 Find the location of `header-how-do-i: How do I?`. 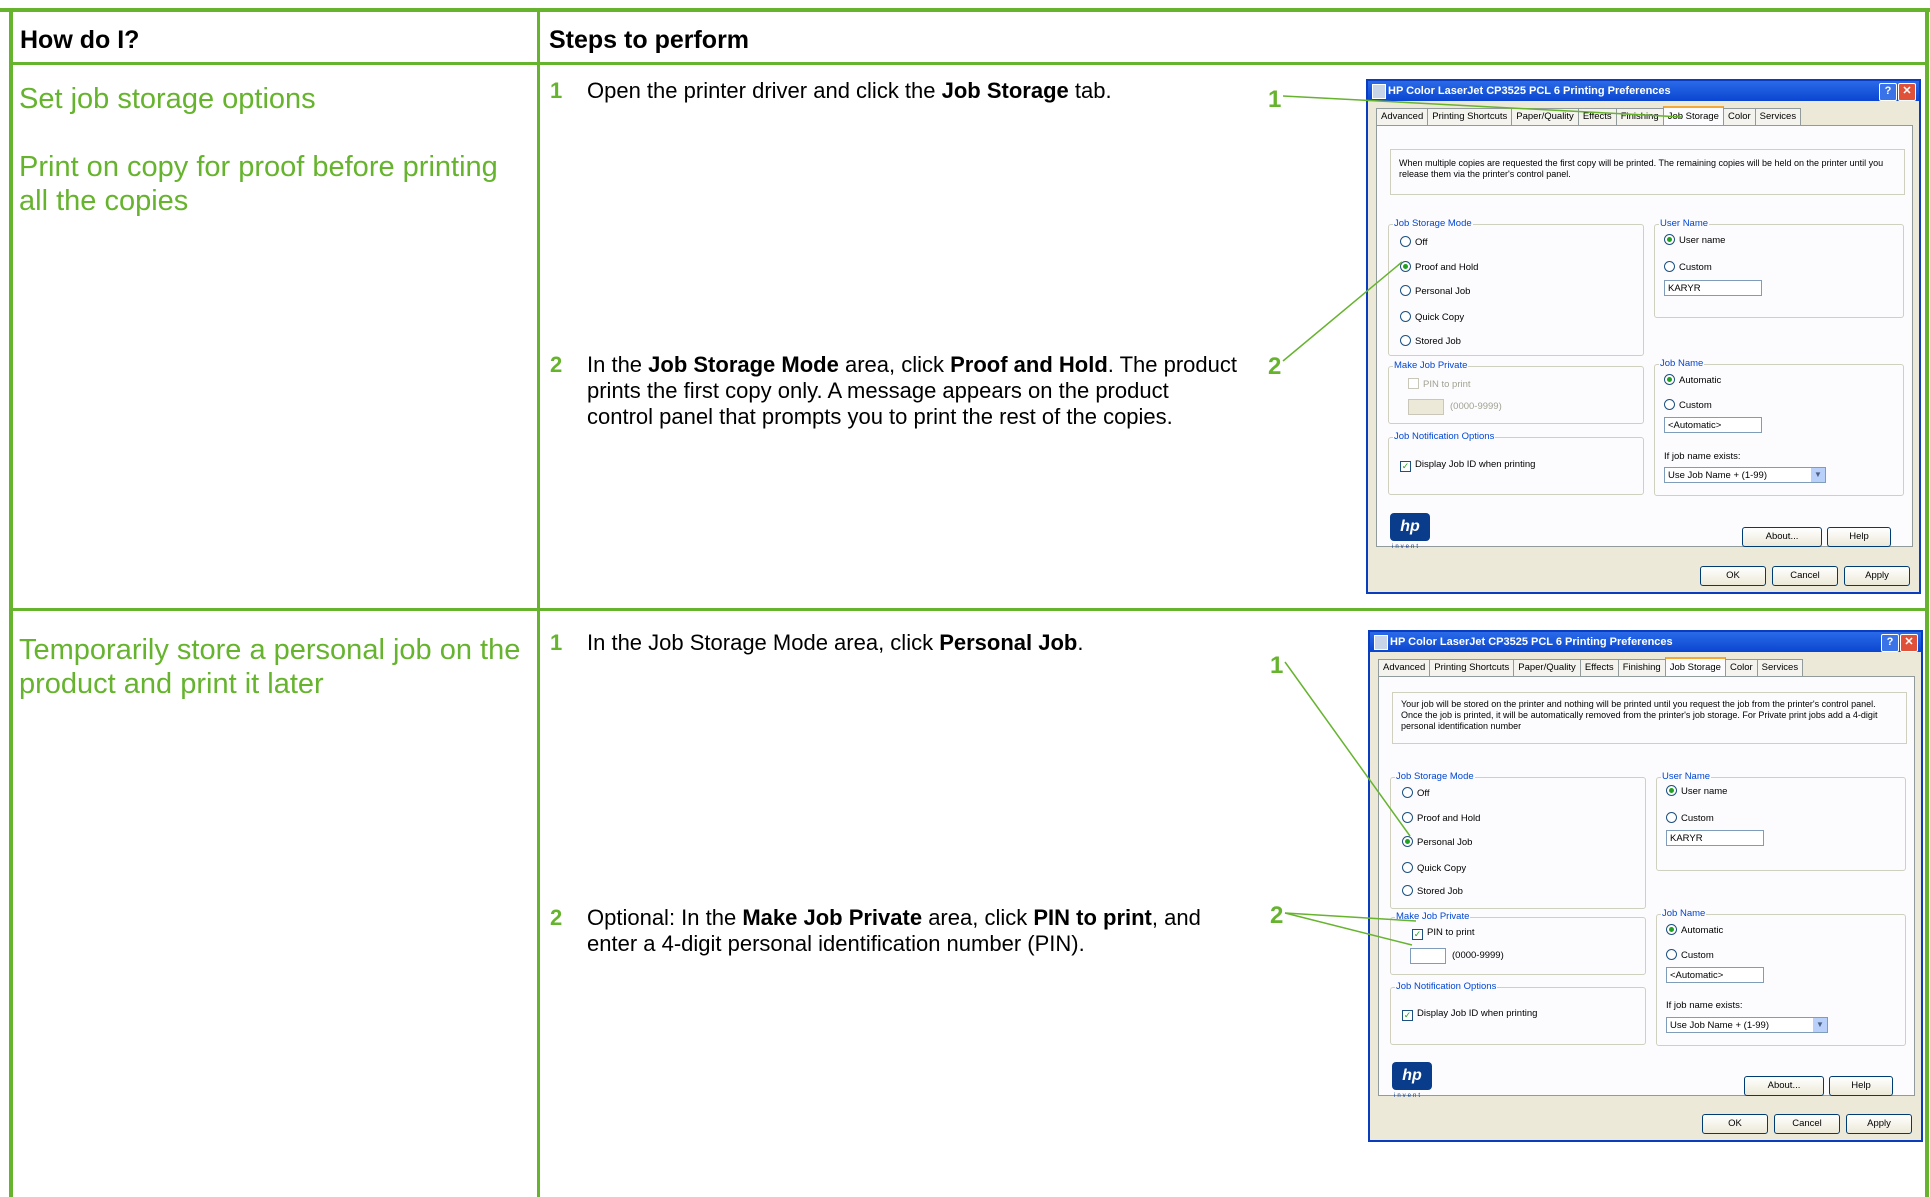

header-how-do-i: How do I? is located at coordinates (80, 40).